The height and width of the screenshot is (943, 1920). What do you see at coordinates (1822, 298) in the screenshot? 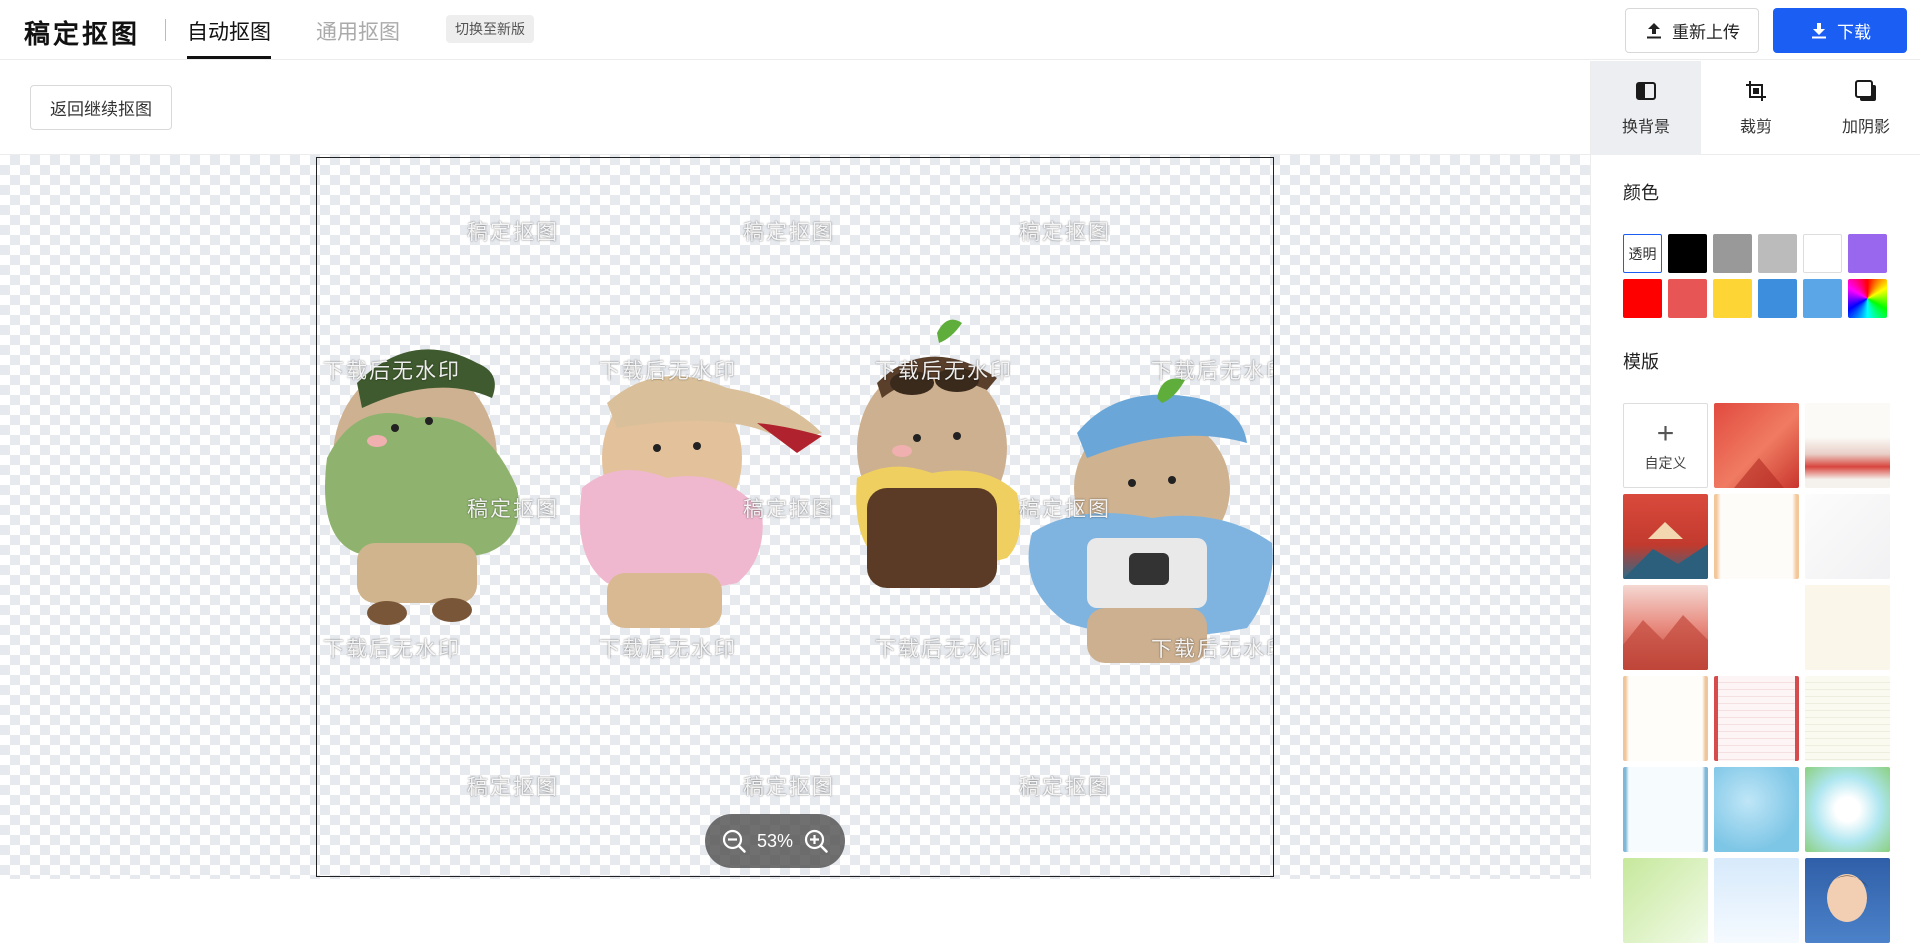
I see `swatch-light-blue` at bounding box center [1822, 298].